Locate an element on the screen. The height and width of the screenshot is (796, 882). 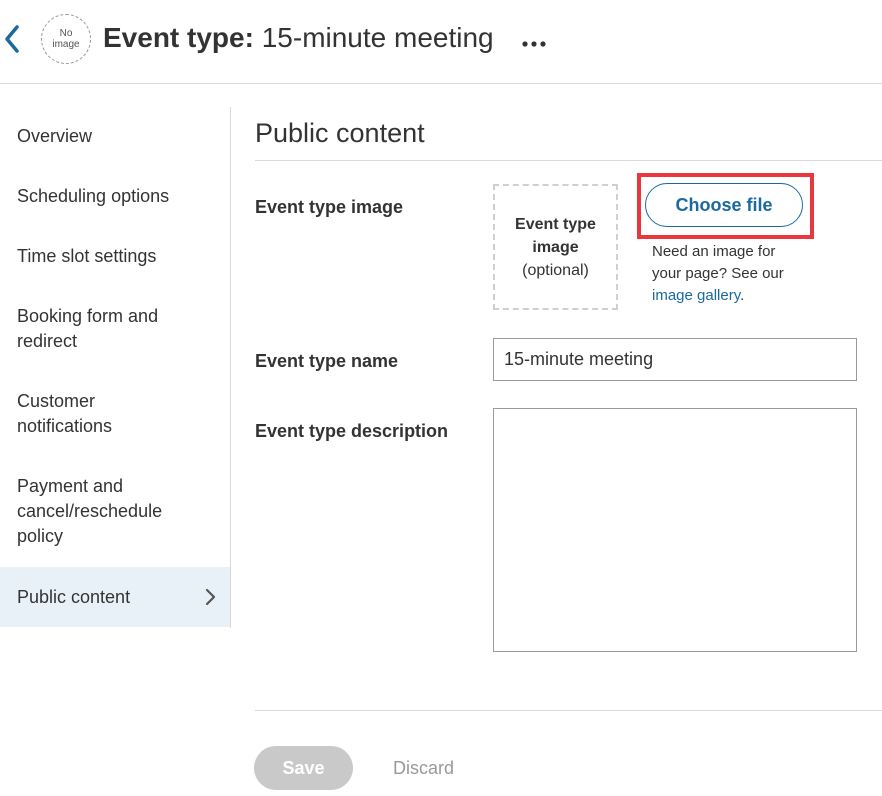
chevron-left-icon is located at coordinates (12, 39).